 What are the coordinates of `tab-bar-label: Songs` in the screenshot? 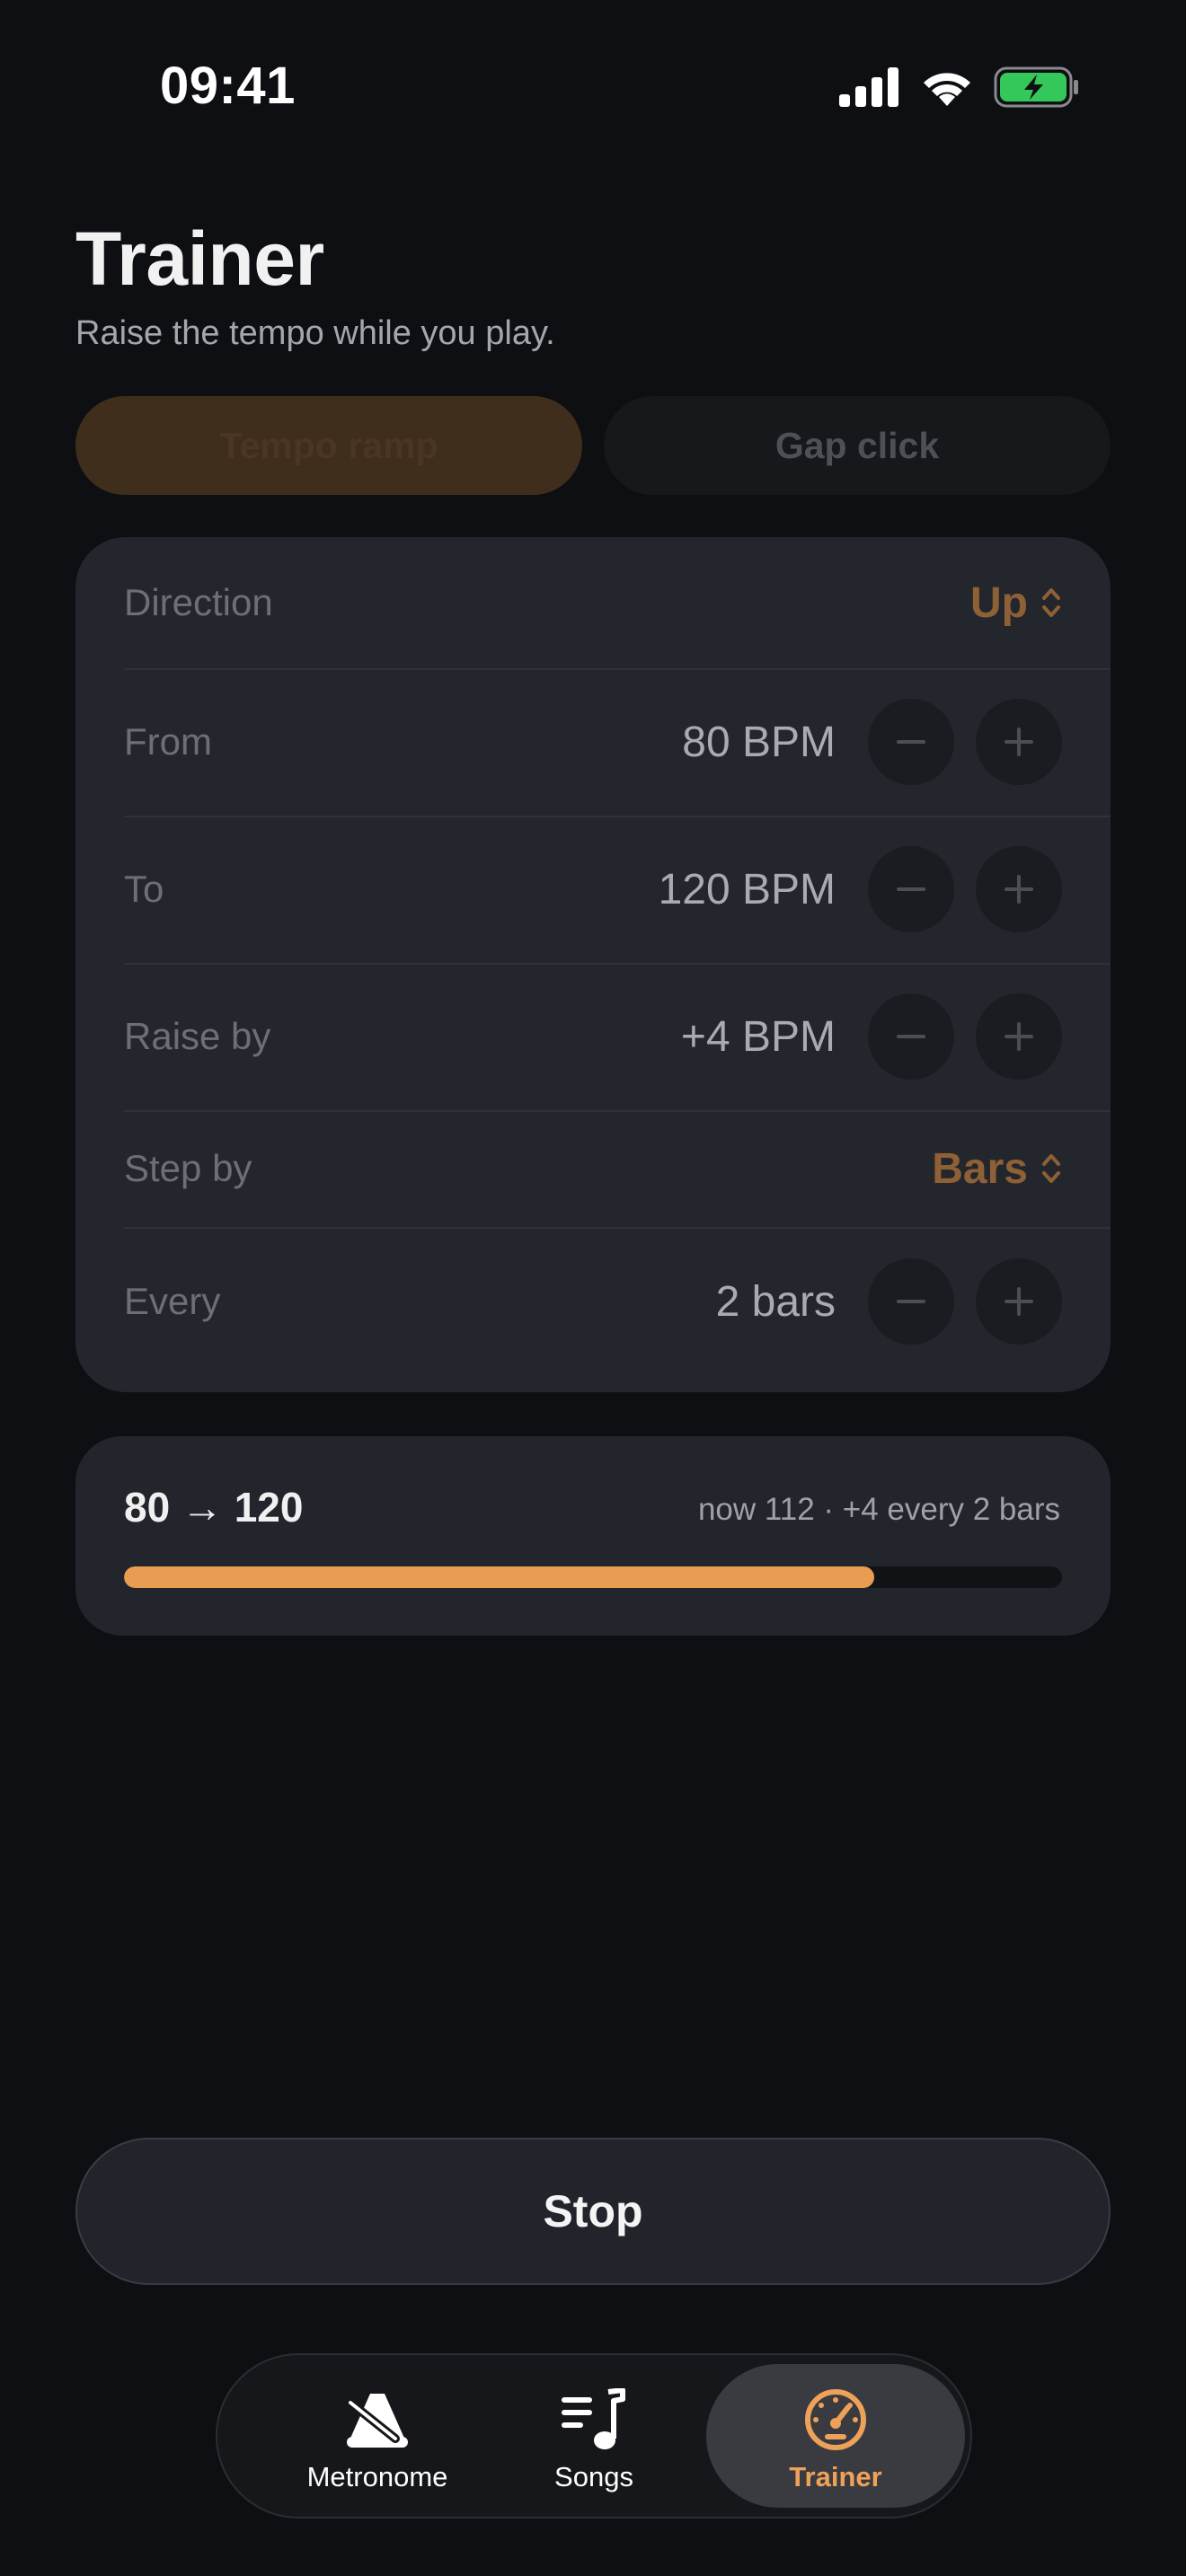 It's located at (593, 2476).